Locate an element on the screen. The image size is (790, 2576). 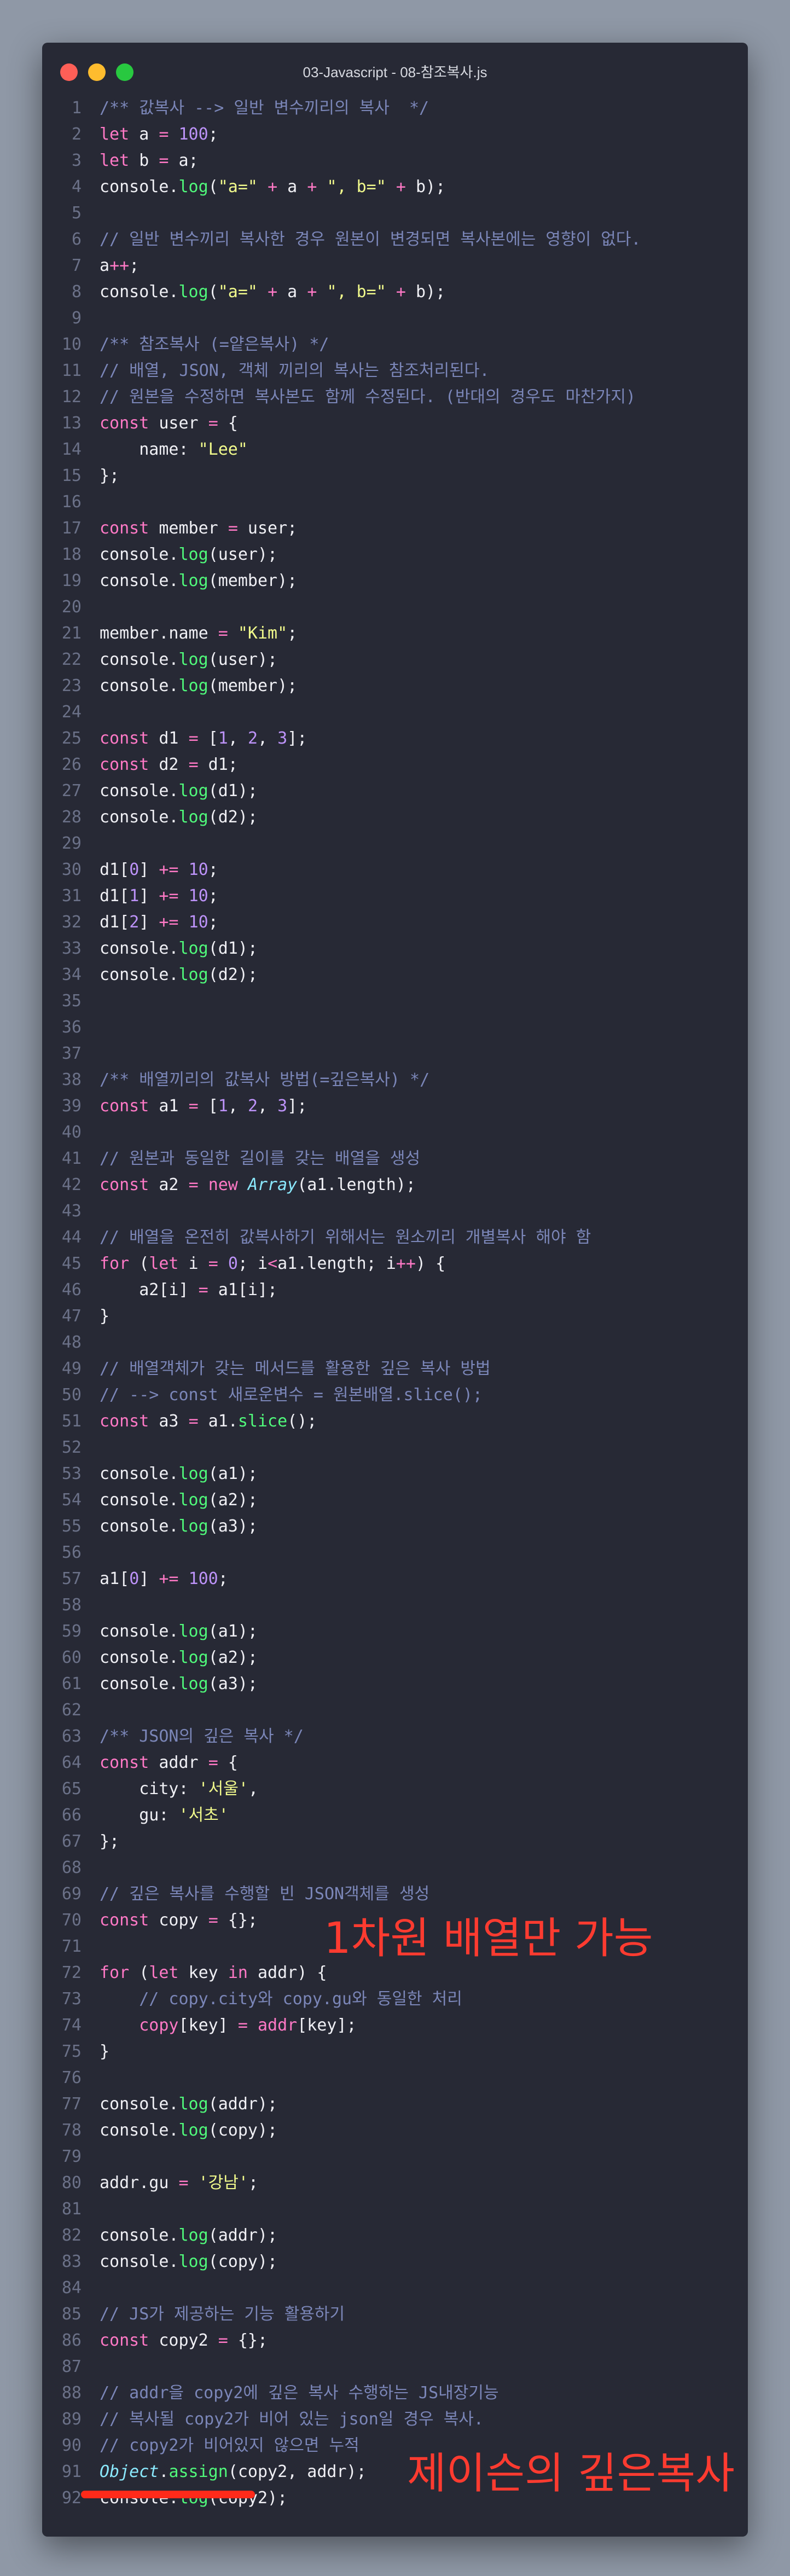
code-line: 28 console.log(d2); is located at coordinates (395, 817).